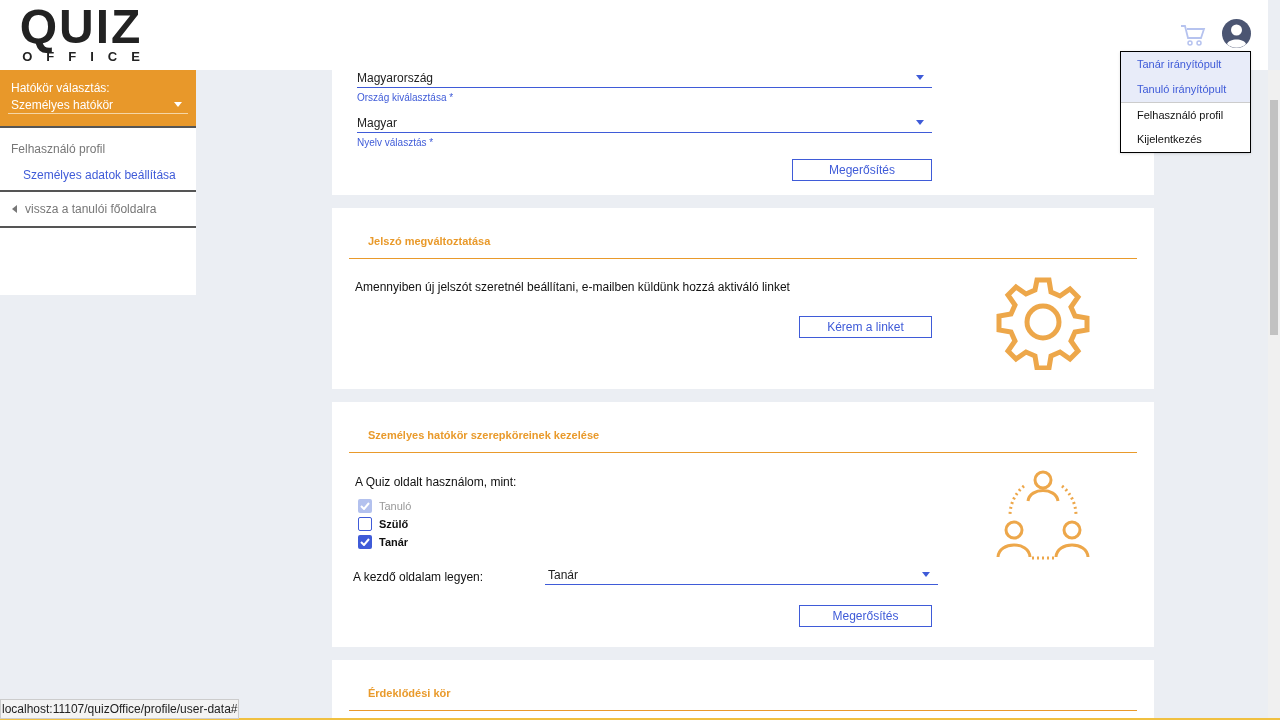 Image resolution: width=1280 pixels, height=720 pixels. I want to click on select-field: Magyarország, so click(644, 78).